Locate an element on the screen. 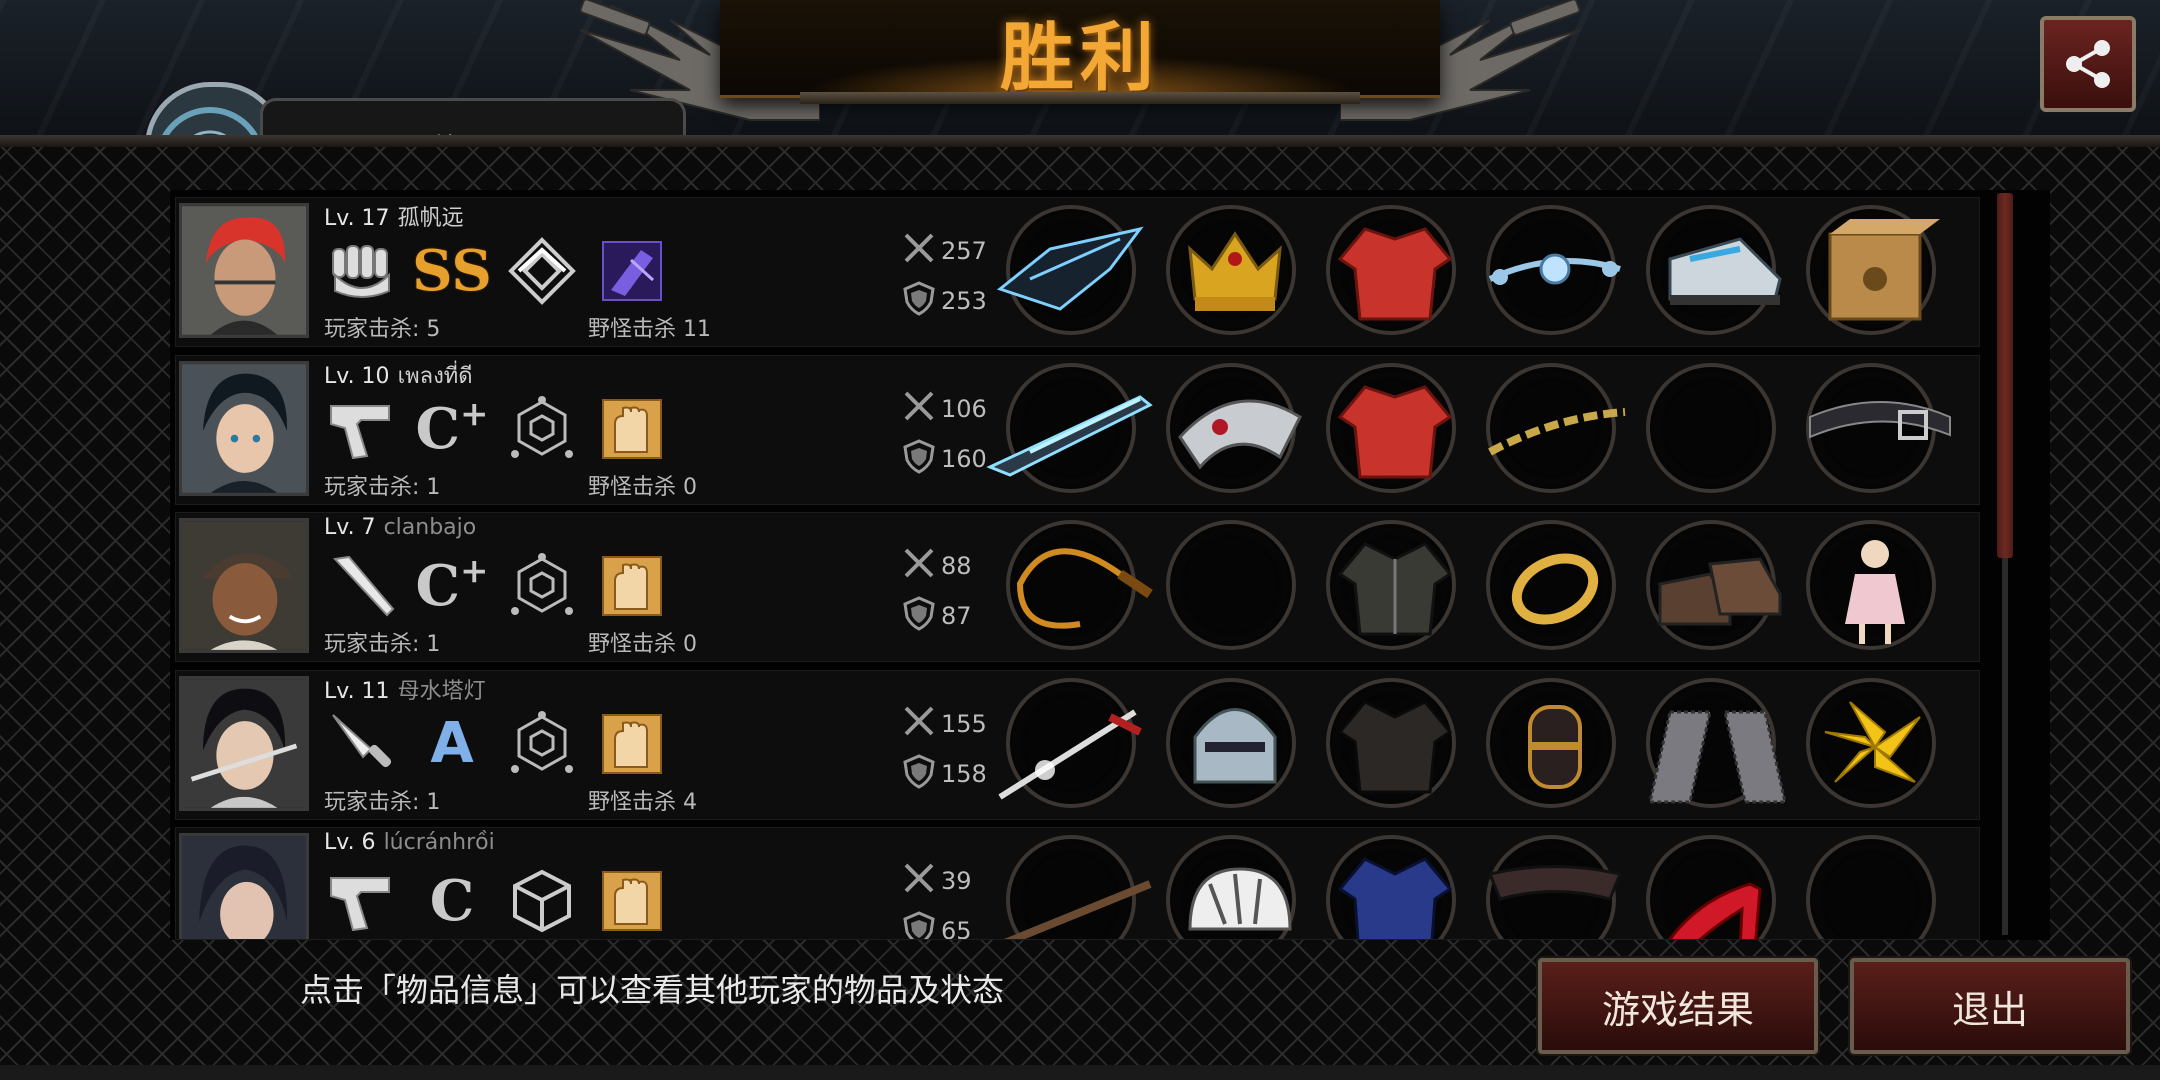  player-row: Lv. 17 孤帆远 SS 玩家击杀: 5 野怪击杀 11 257 253 is located at coordinates (1077, 272).